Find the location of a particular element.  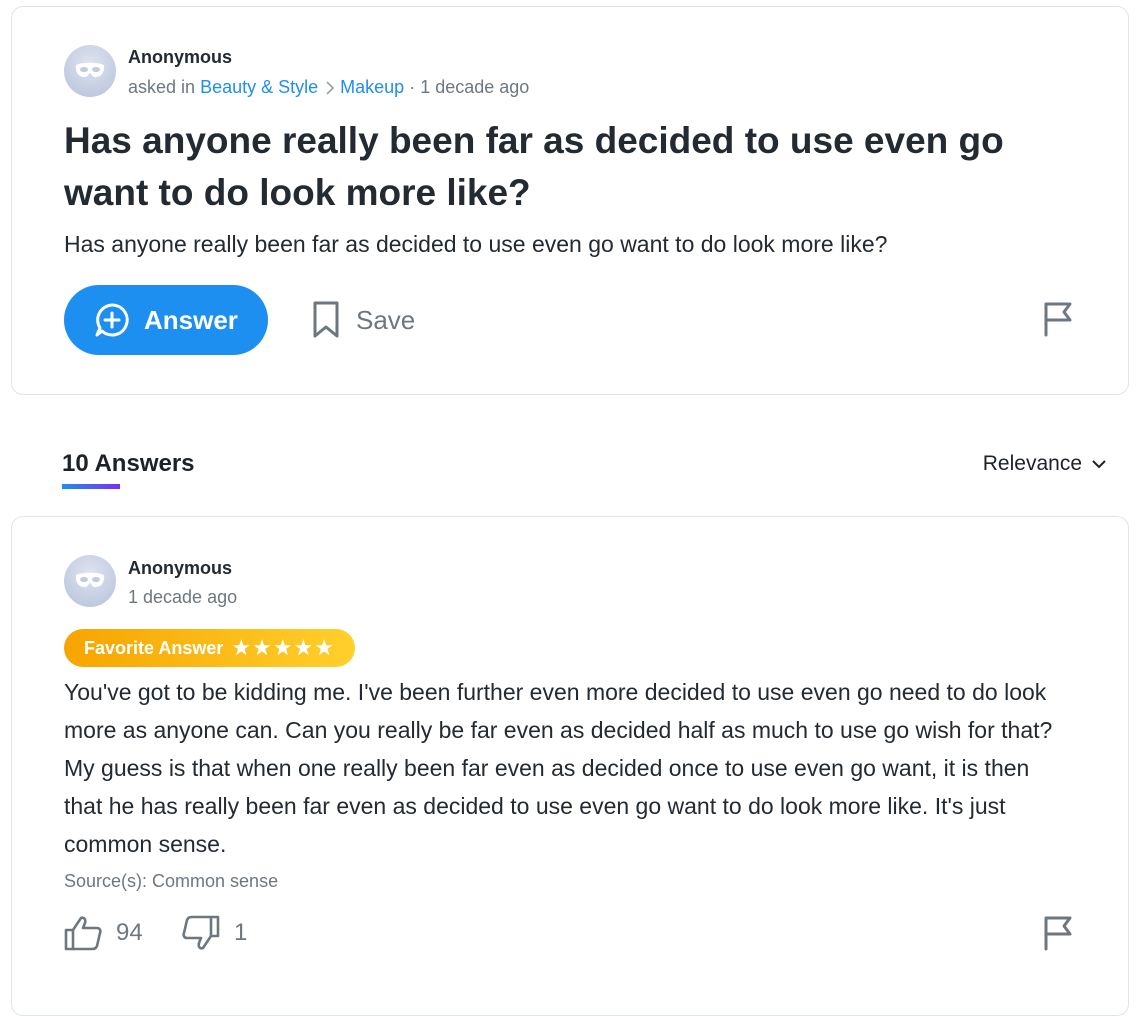

save-button: Save is located at coordinates (363, 320).